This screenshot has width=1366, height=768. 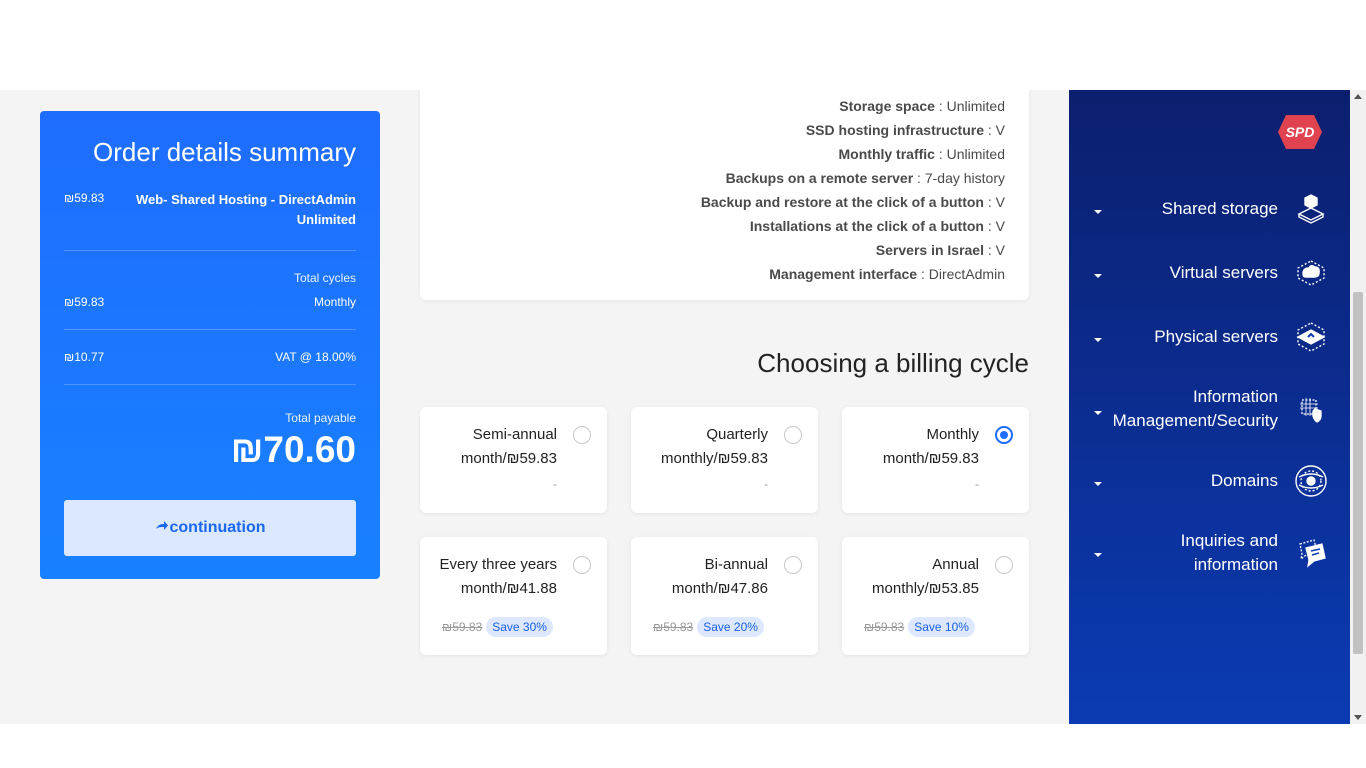 What do you see at coordinates (714, 458) in the screenshot?
I see `plan-price: monthly/₪59.83` at bounding box center [714, 458].